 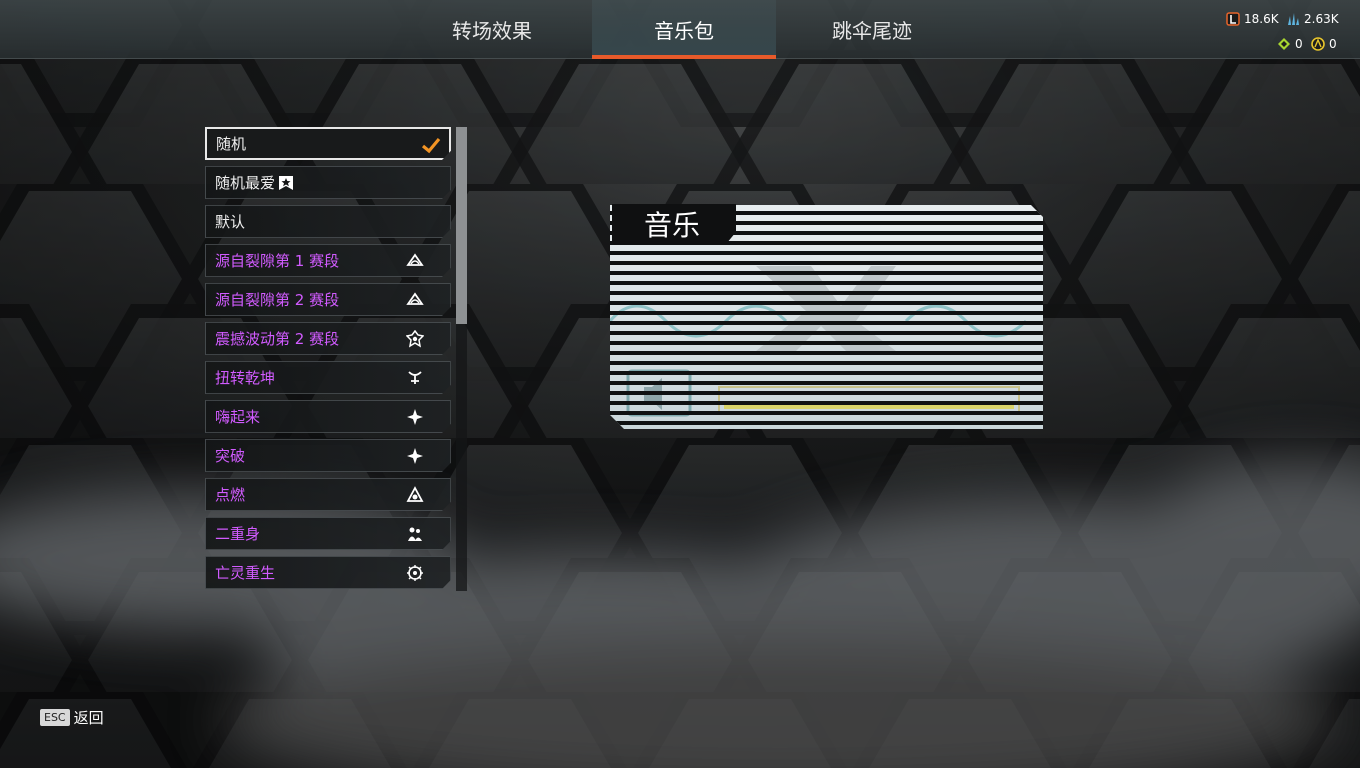 What do you see at coordinates (1318, 44) in the screenshot?
I see `apex-coin-icon` at bounding box center [1318, 44].